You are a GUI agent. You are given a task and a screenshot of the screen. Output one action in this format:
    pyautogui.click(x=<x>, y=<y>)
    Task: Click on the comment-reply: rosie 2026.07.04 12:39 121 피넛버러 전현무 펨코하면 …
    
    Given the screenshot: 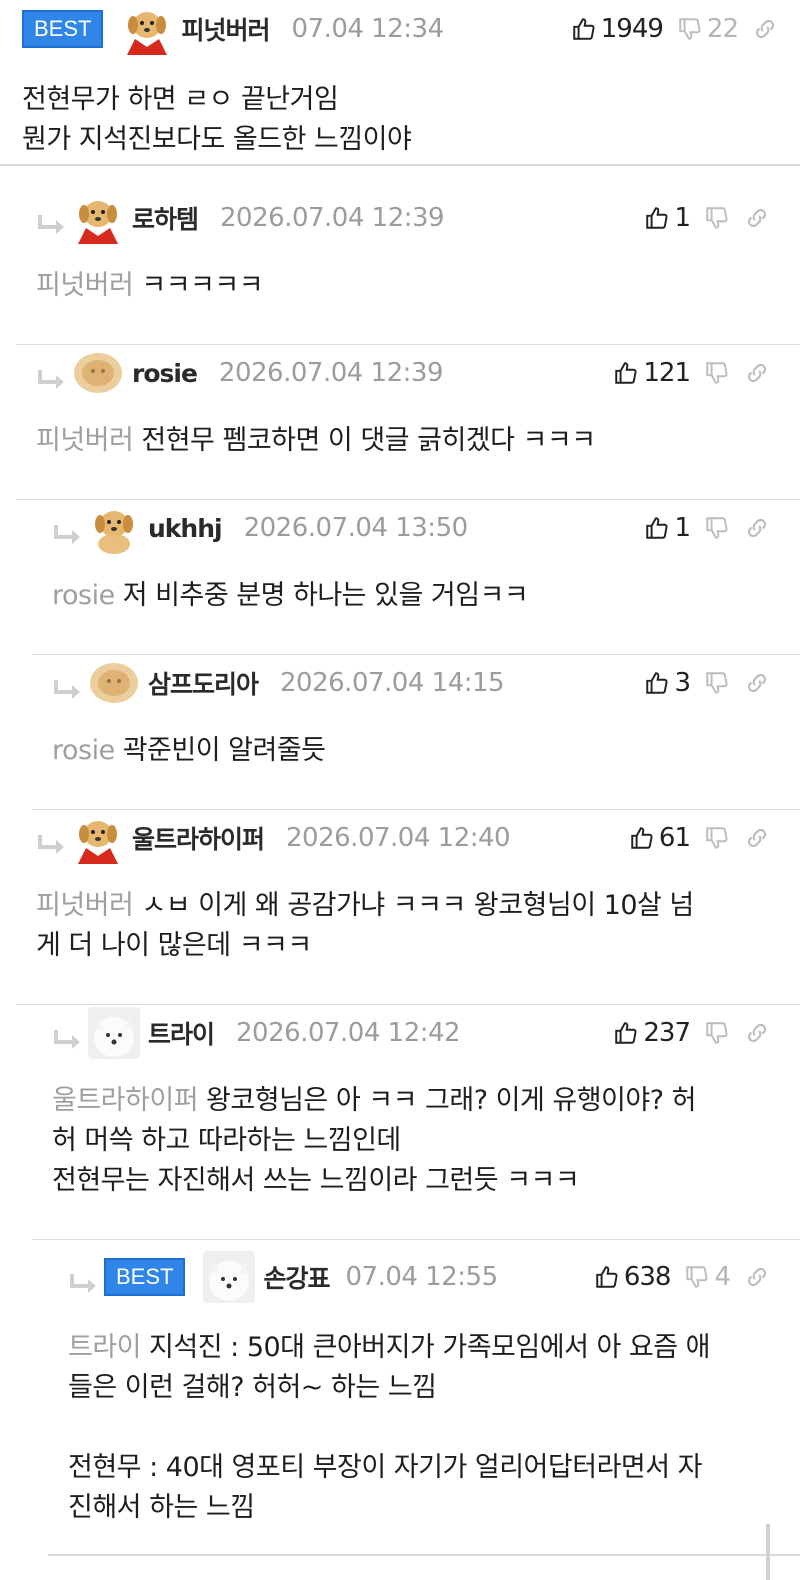 What is the action you would take?
    pyautogui.click(x=408, y=422)
    